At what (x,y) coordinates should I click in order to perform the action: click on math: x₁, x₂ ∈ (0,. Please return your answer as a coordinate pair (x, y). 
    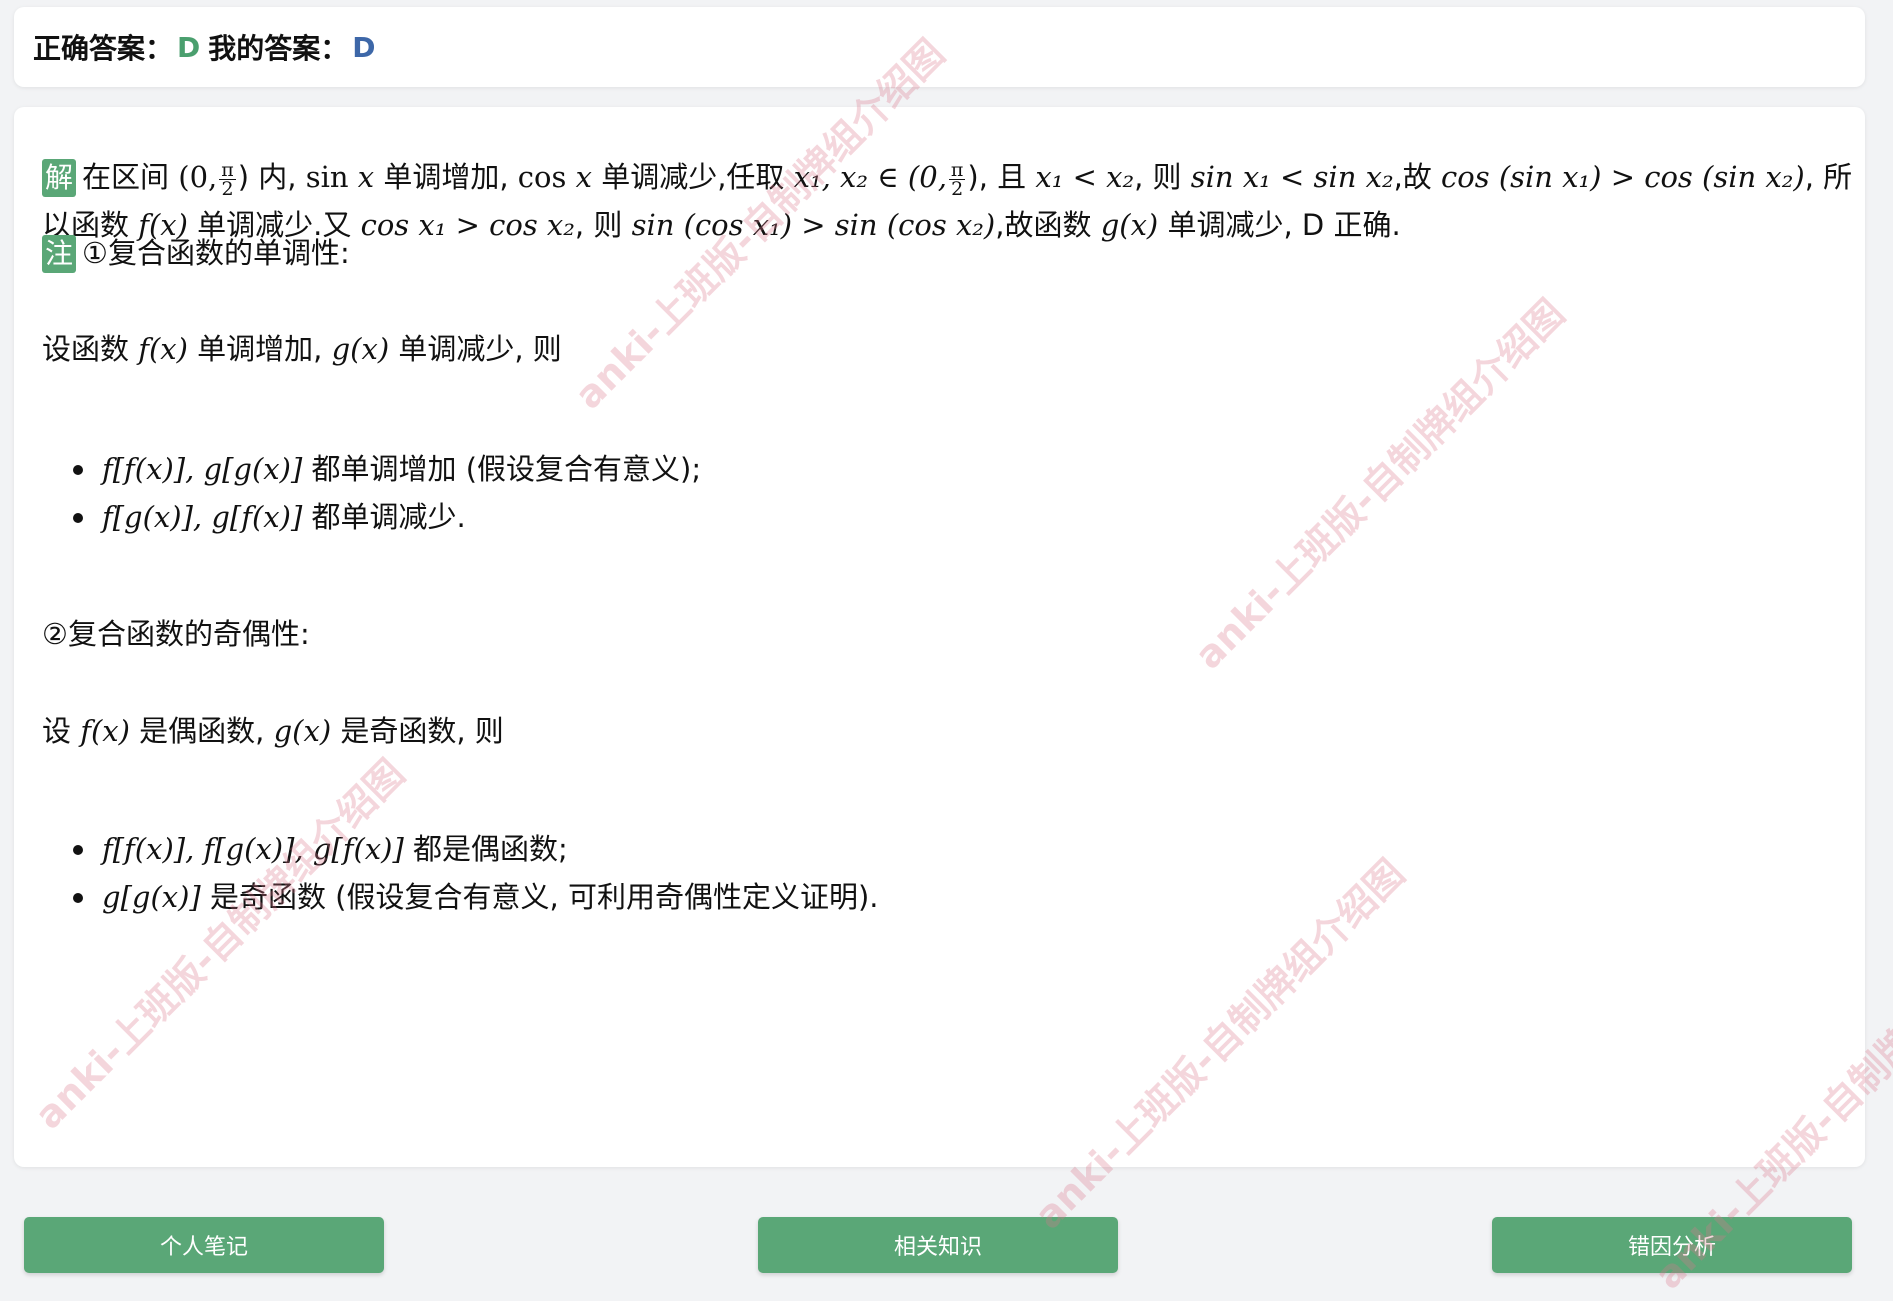
    Looking at the image, I should click on (870, 177).